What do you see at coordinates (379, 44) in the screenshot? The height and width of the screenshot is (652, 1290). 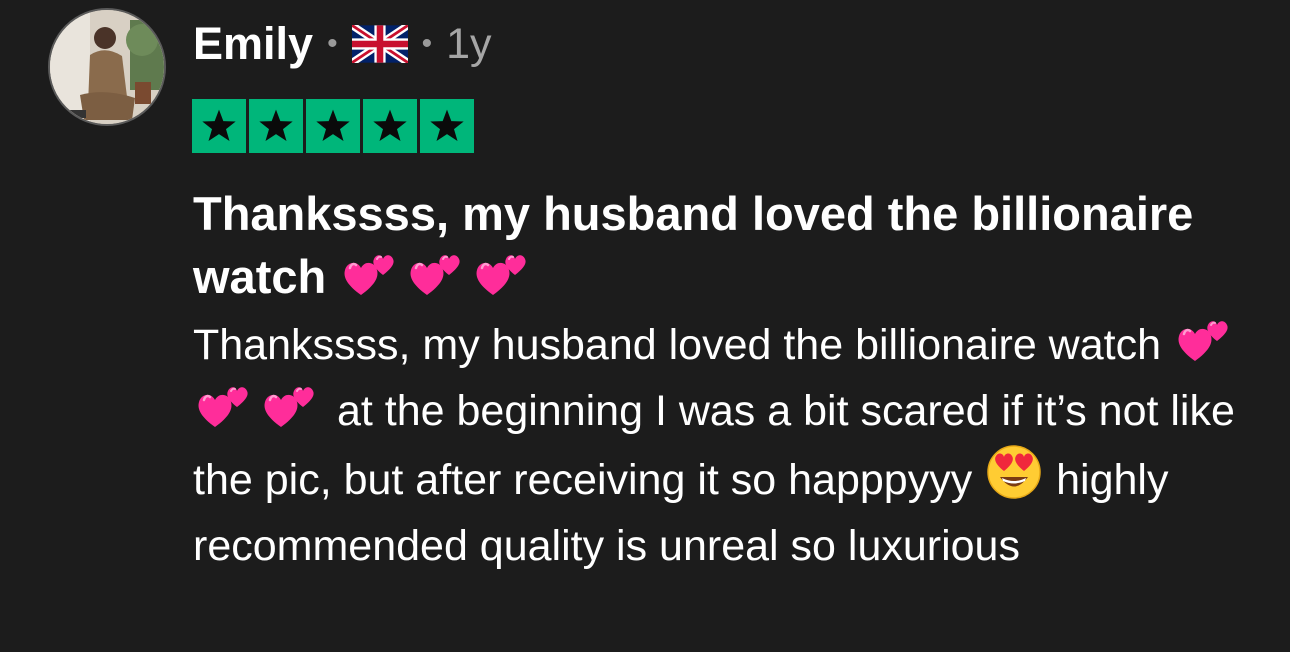 I see `uk-flag-icon` at bounding box center [379, 44].